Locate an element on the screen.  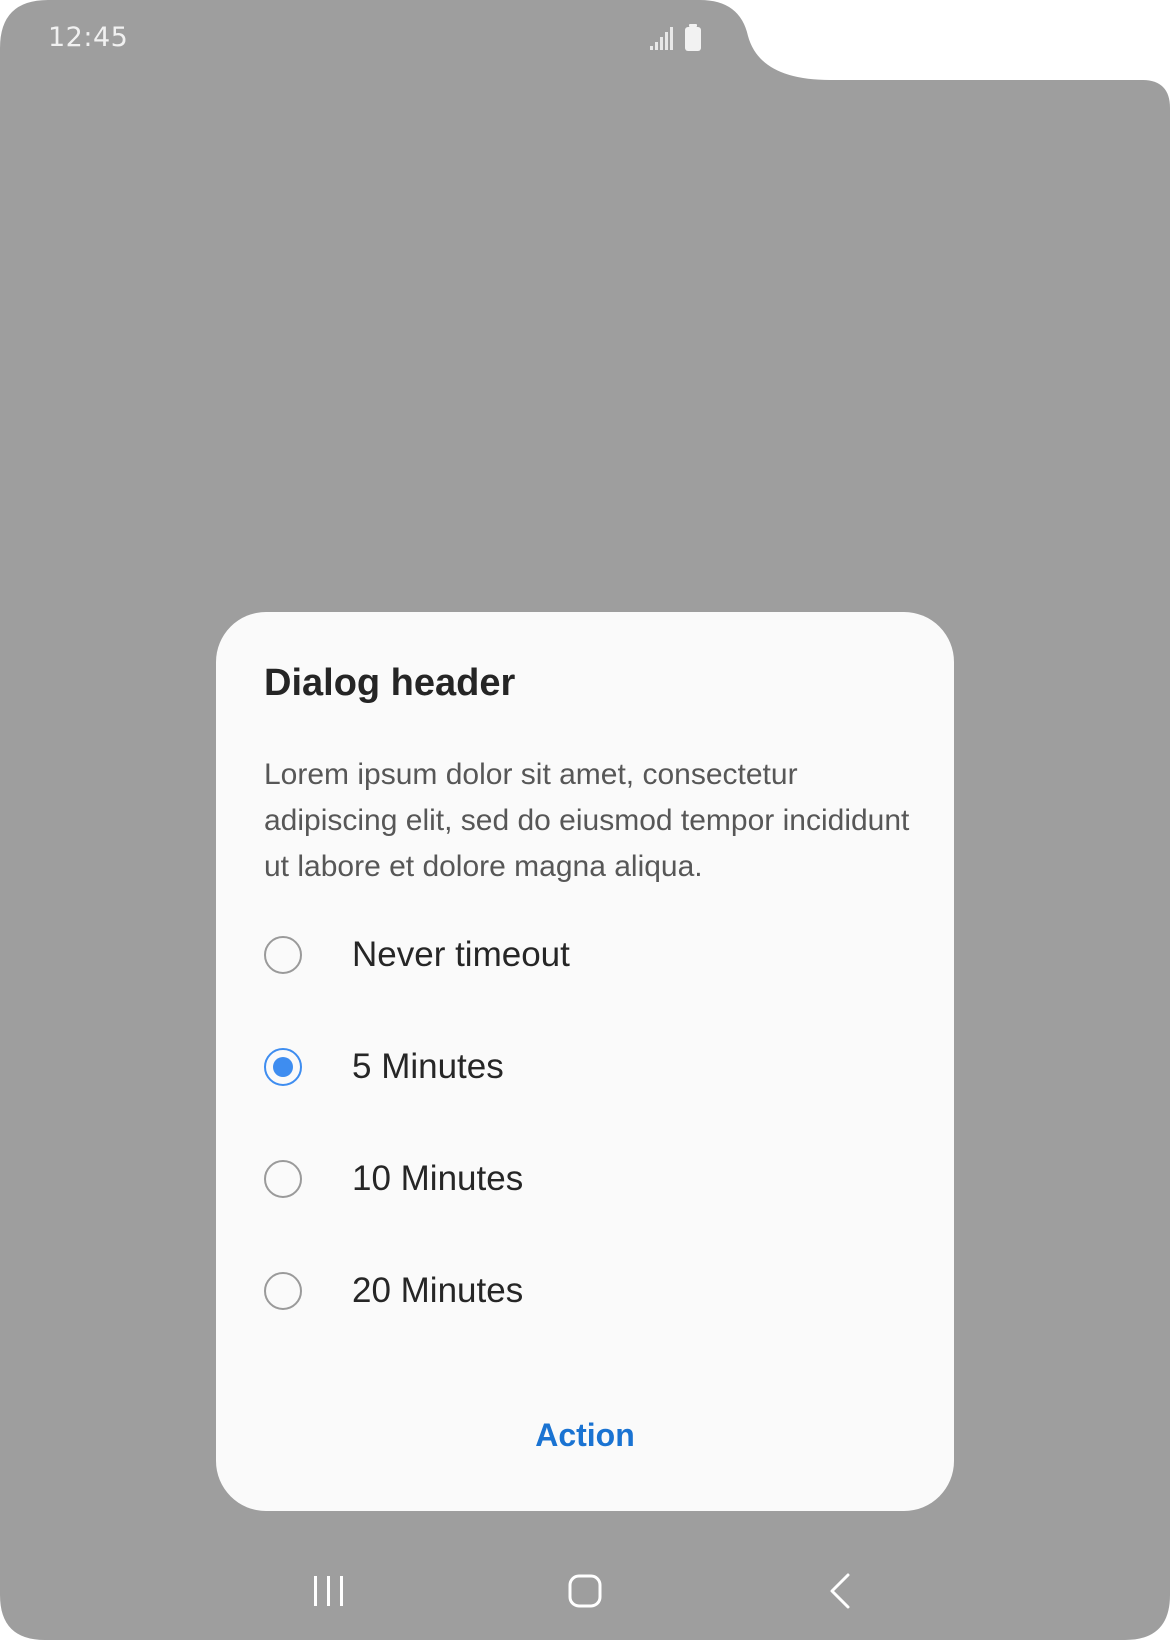
radio-button-checked is located at coordinates (283, 1067).